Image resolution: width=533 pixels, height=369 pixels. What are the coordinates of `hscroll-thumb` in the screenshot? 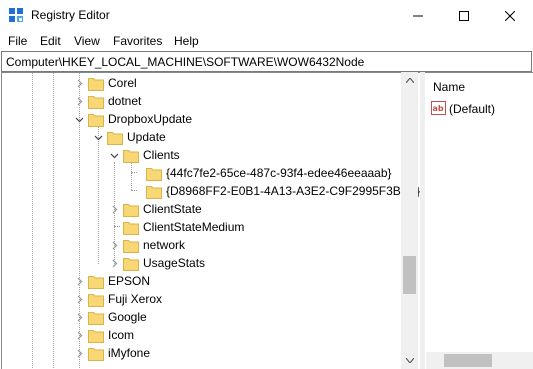 It's located at (468, 360).